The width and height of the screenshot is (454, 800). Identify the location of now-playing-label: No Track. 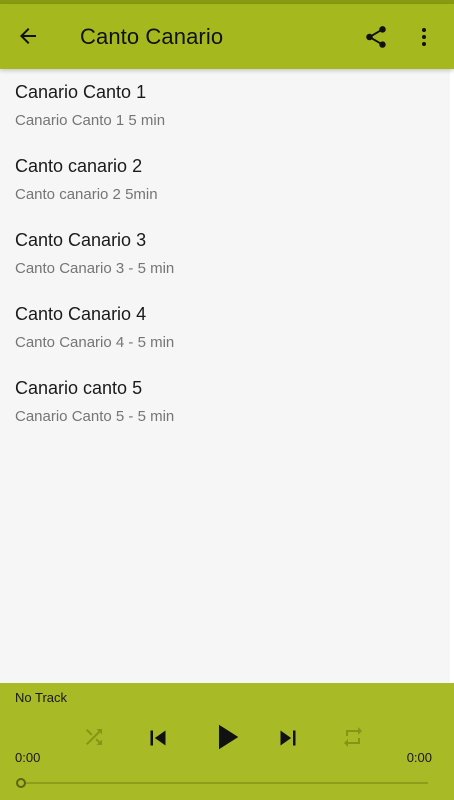
(41, 697).